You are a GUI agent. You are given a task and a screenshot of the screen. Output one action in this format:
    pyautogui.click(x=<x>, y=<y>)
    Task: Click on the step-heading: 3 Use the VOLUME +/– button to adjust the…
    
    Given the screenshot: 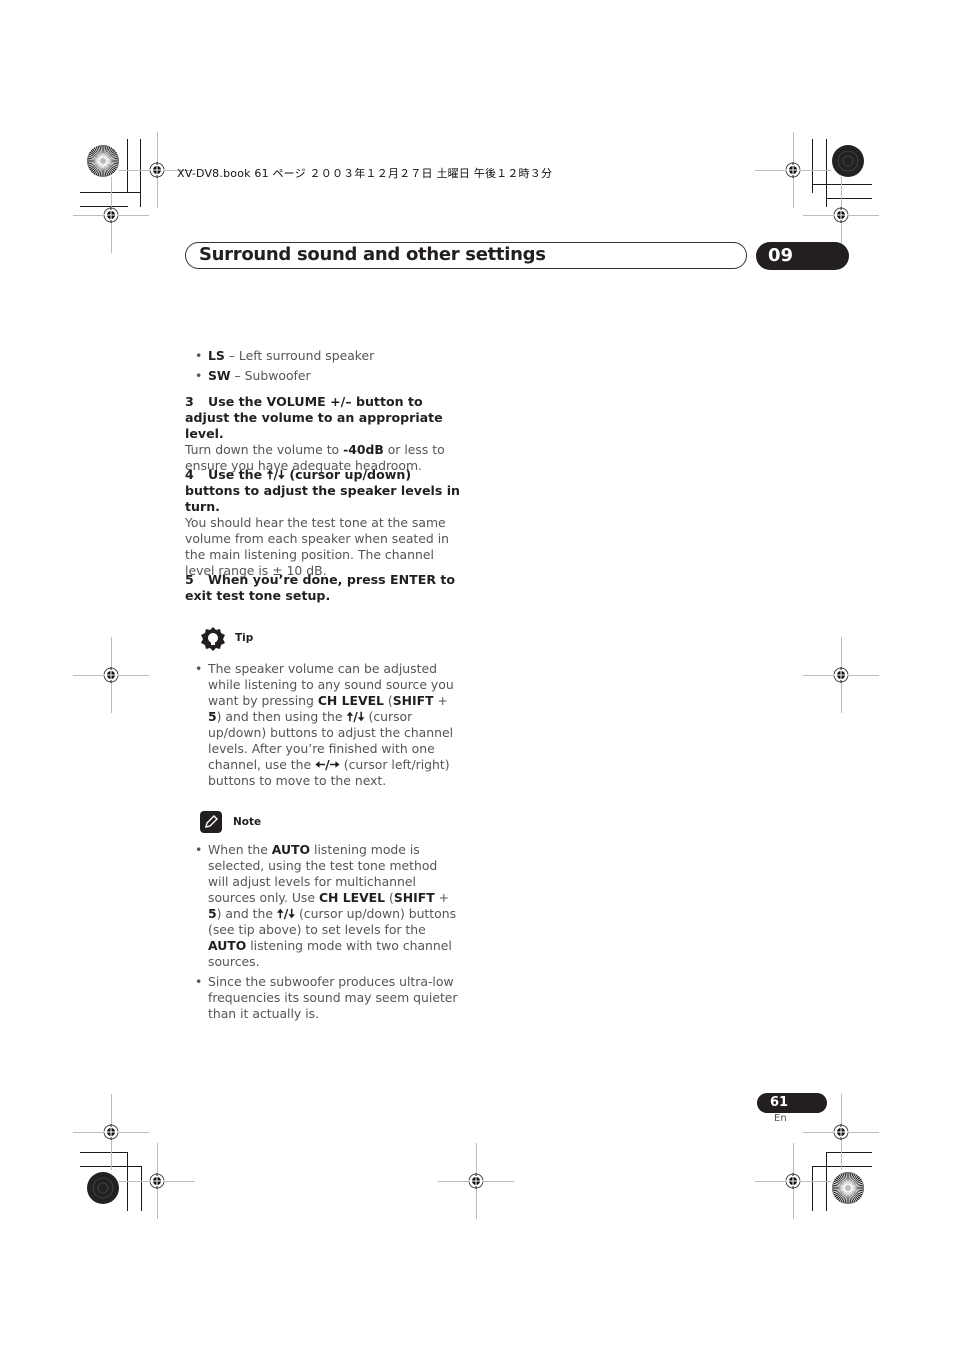 What is the action you would take?
    pyautogui.click(x=322, y=418)
    